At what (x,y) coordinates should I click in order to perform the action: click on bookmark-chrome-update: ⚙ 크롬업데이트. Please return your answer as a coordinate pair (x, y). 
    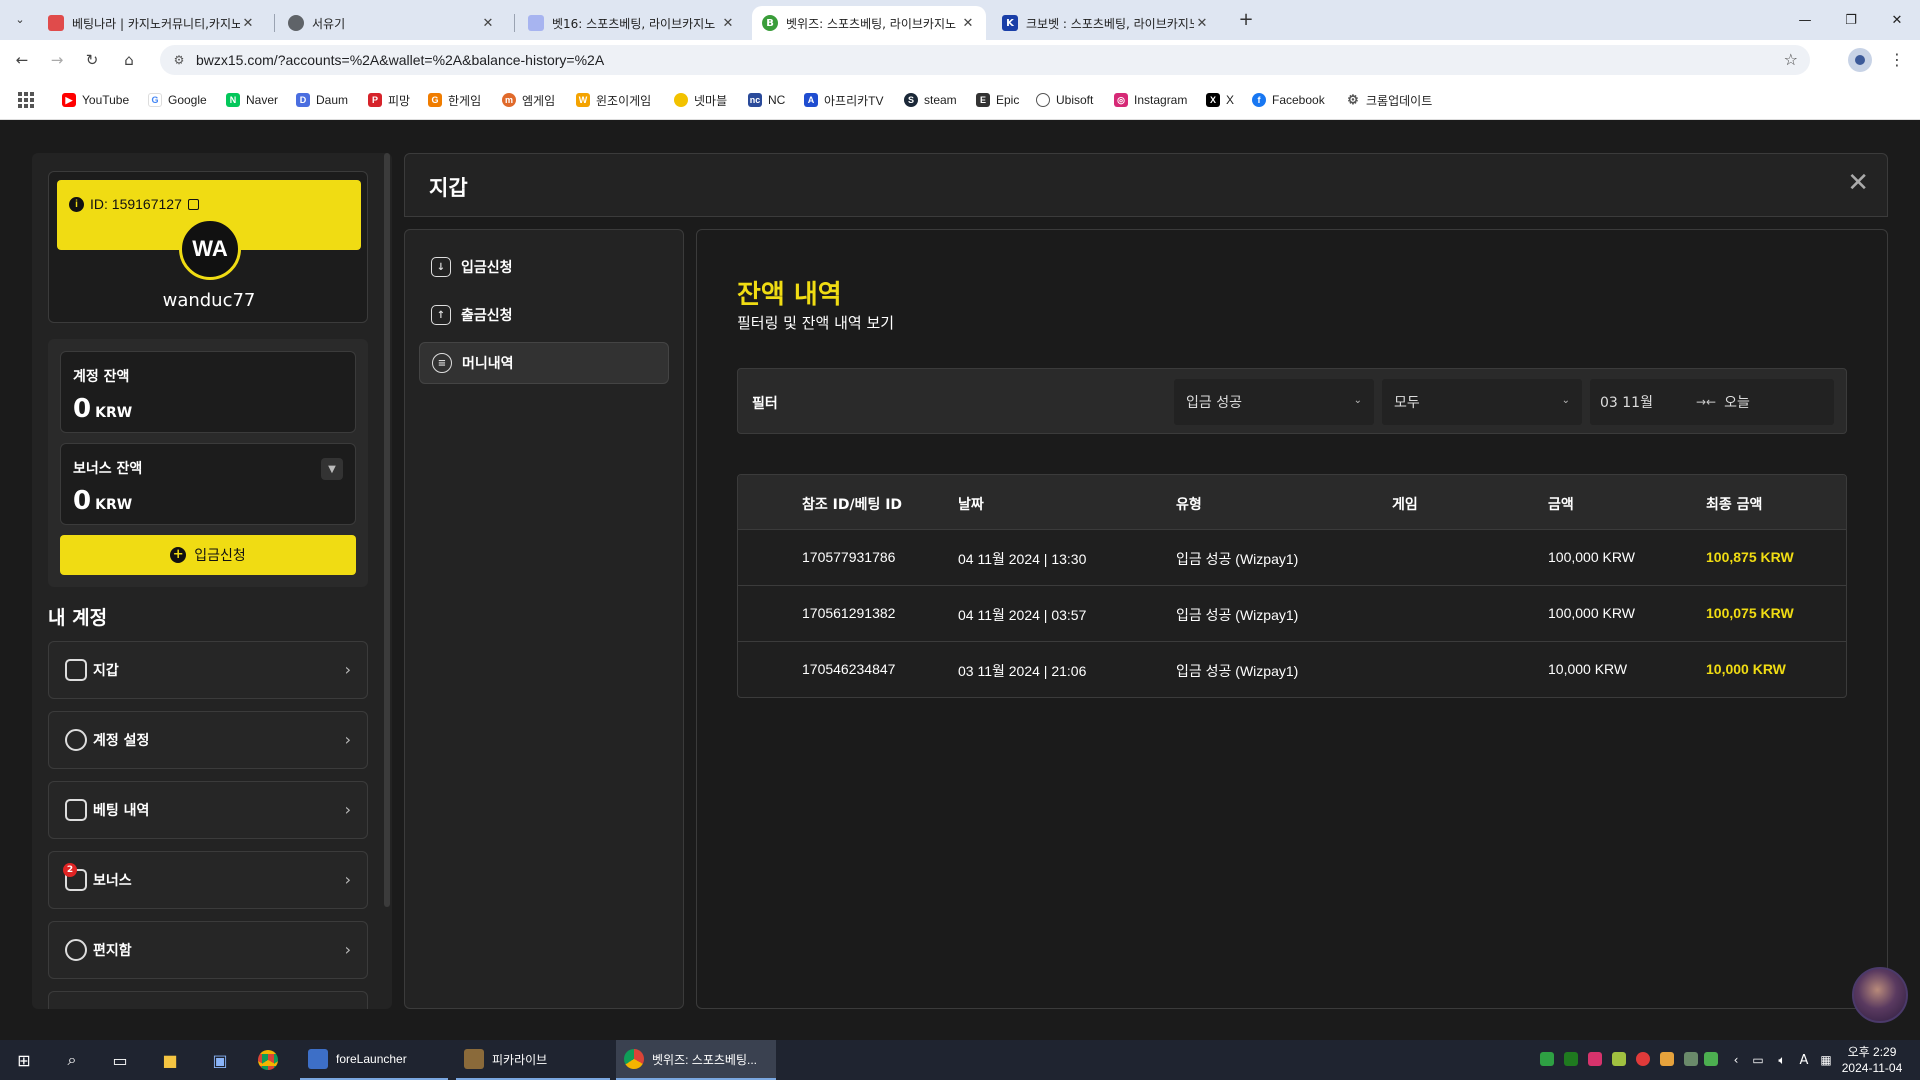
    Looking at the image, I should click on (1389, 100).